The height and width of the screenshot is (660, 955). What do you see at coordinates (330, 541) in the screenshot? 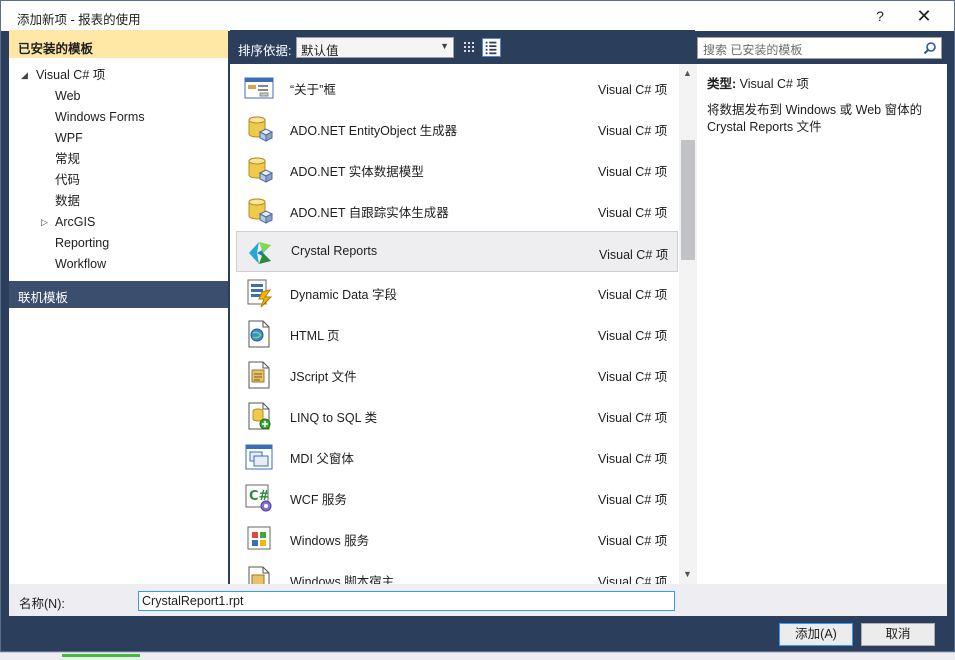
I see `template-item-name: Windows 服务` at bounding box center [330, 541].